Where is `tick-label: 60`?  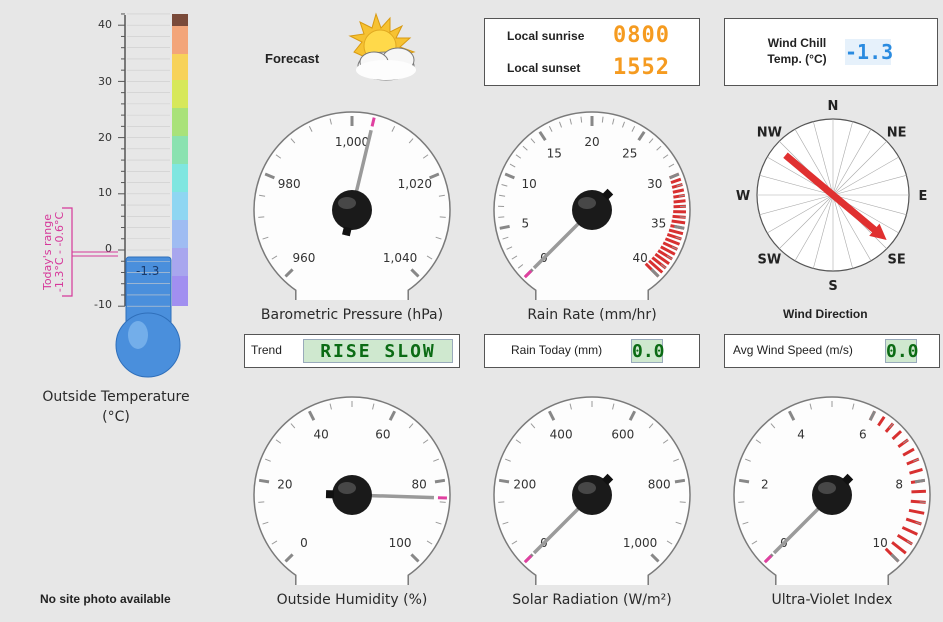 tick-label: 60 is located at coordinates (382, 434).